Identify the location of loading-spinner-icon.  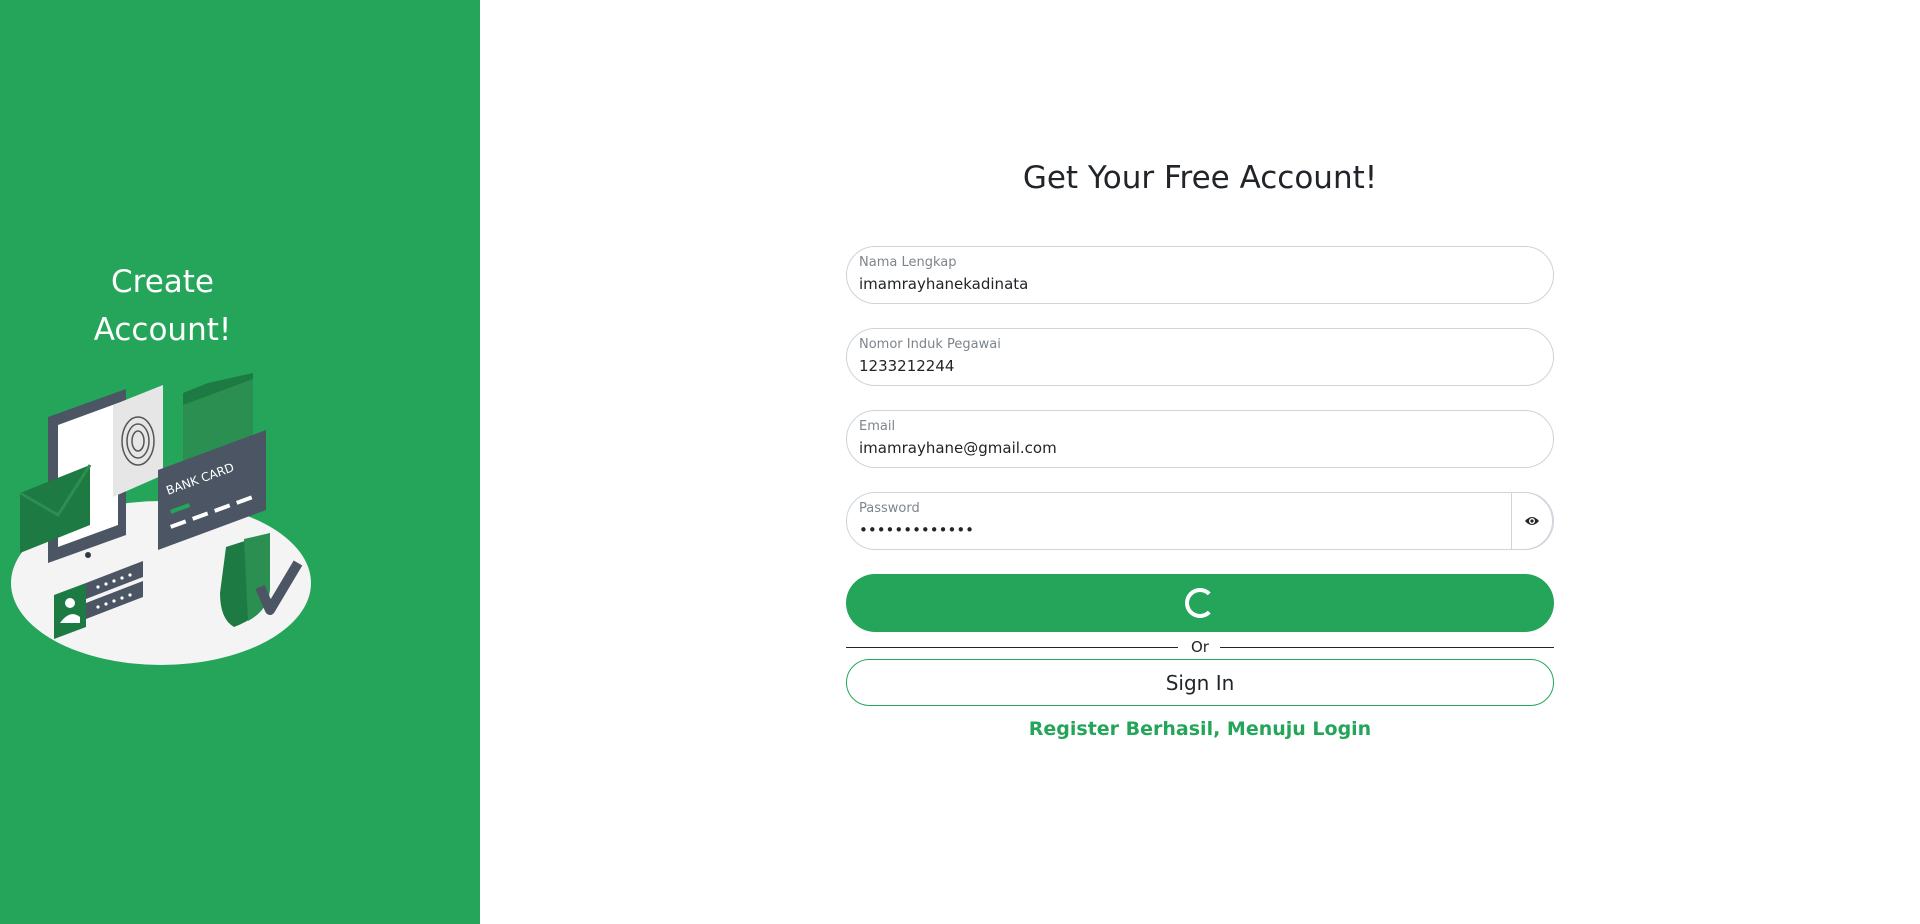
(1200, 603).